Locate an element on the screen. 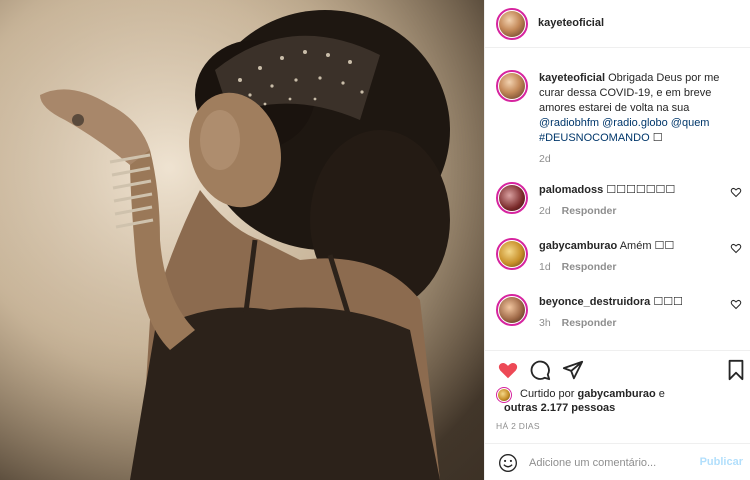 This screenshot has width=750, height=480. comment-time: 3h is located at coordinates (545, 323).